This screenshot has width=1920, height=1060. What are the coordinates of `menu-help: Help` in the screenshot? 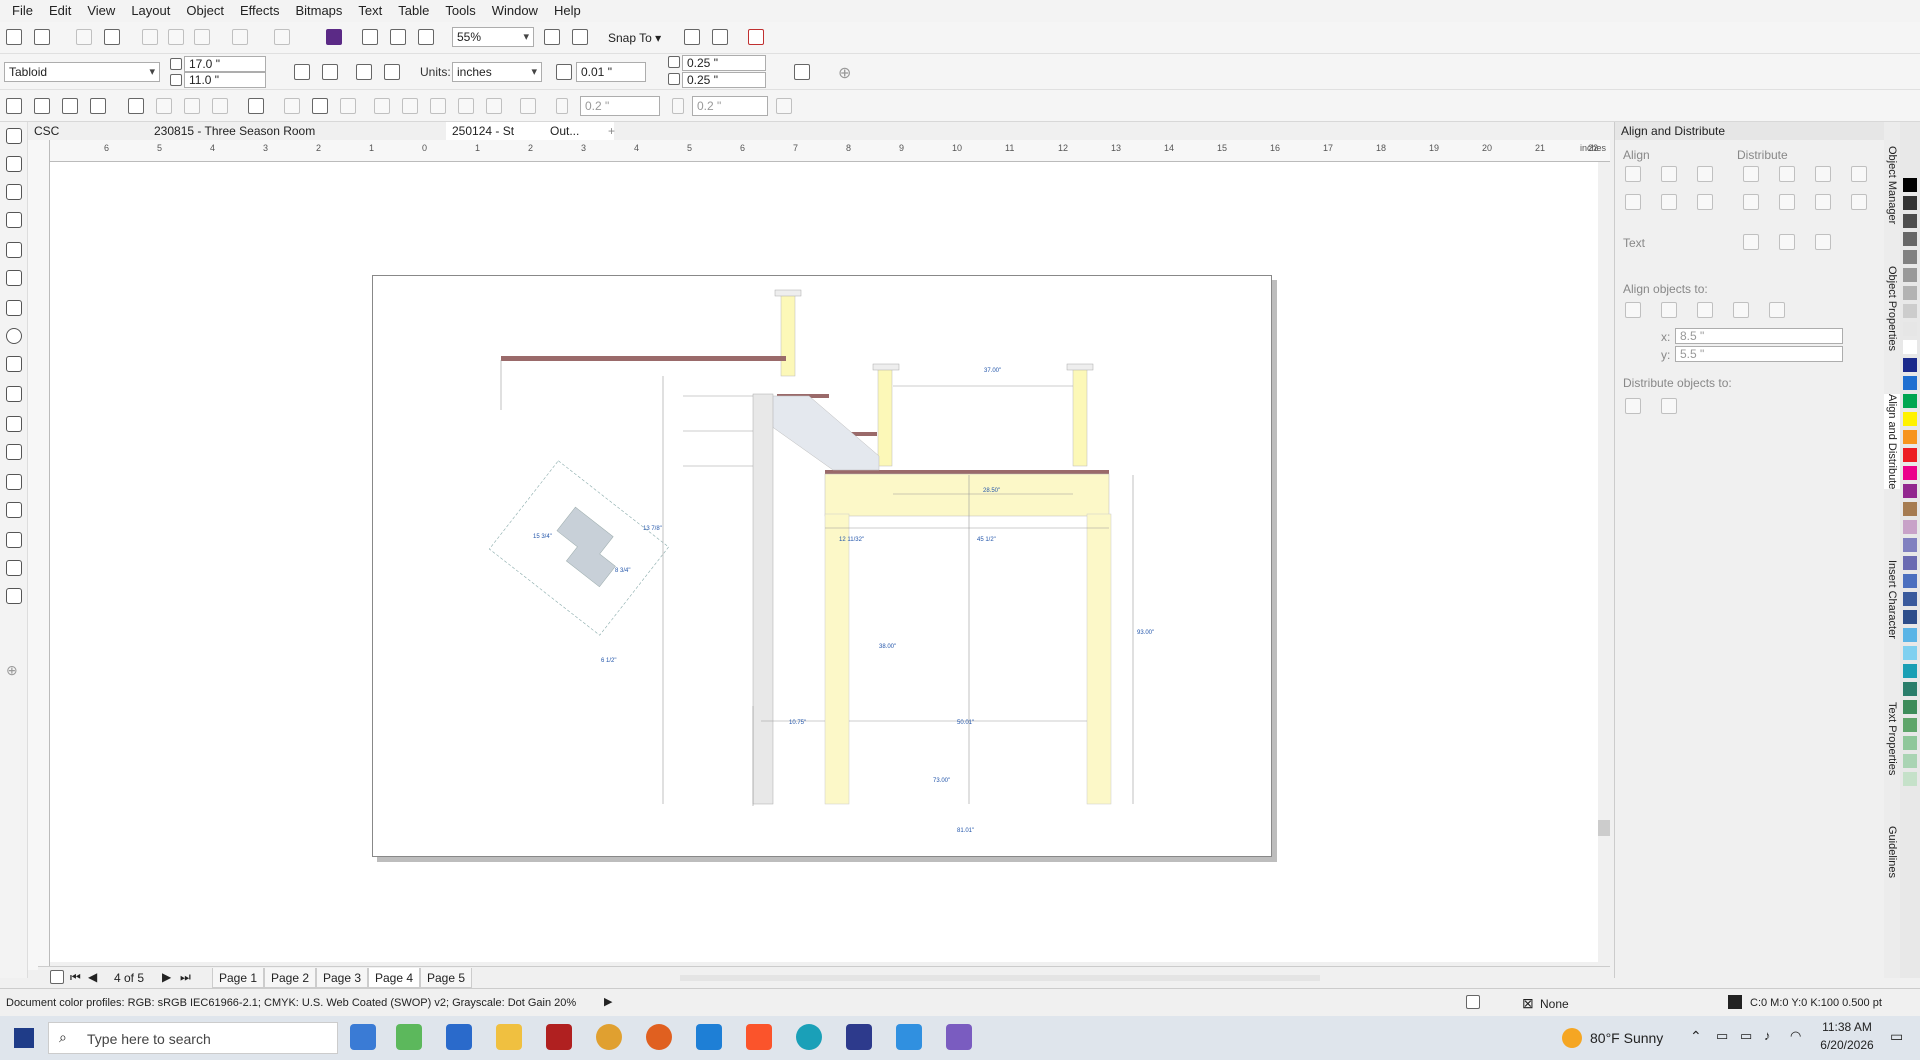 It's located at (567, 11).